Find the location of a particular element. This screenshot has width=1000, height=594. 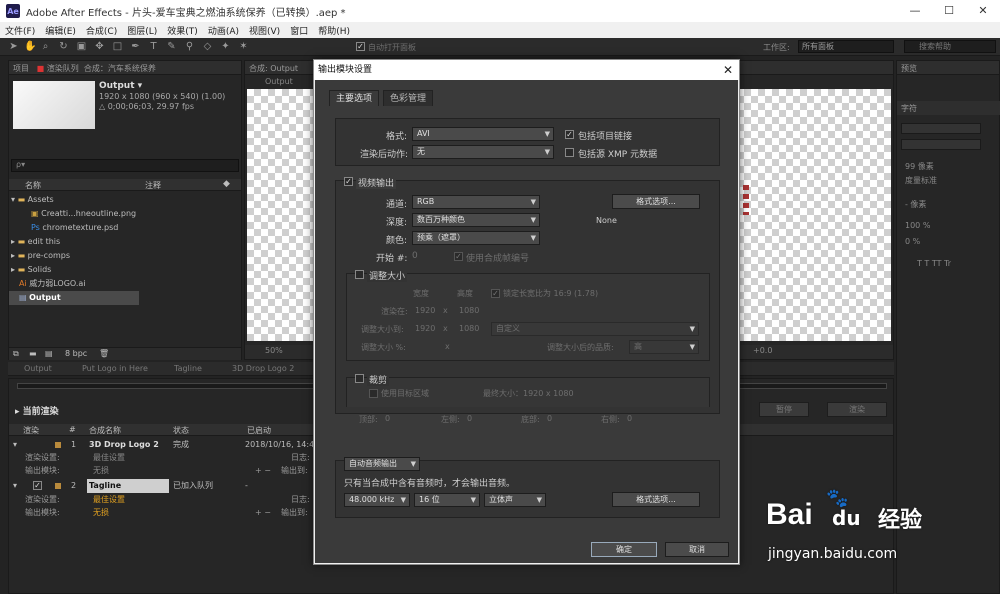

col-render: 渲染 is located at coordinates (31, 430).